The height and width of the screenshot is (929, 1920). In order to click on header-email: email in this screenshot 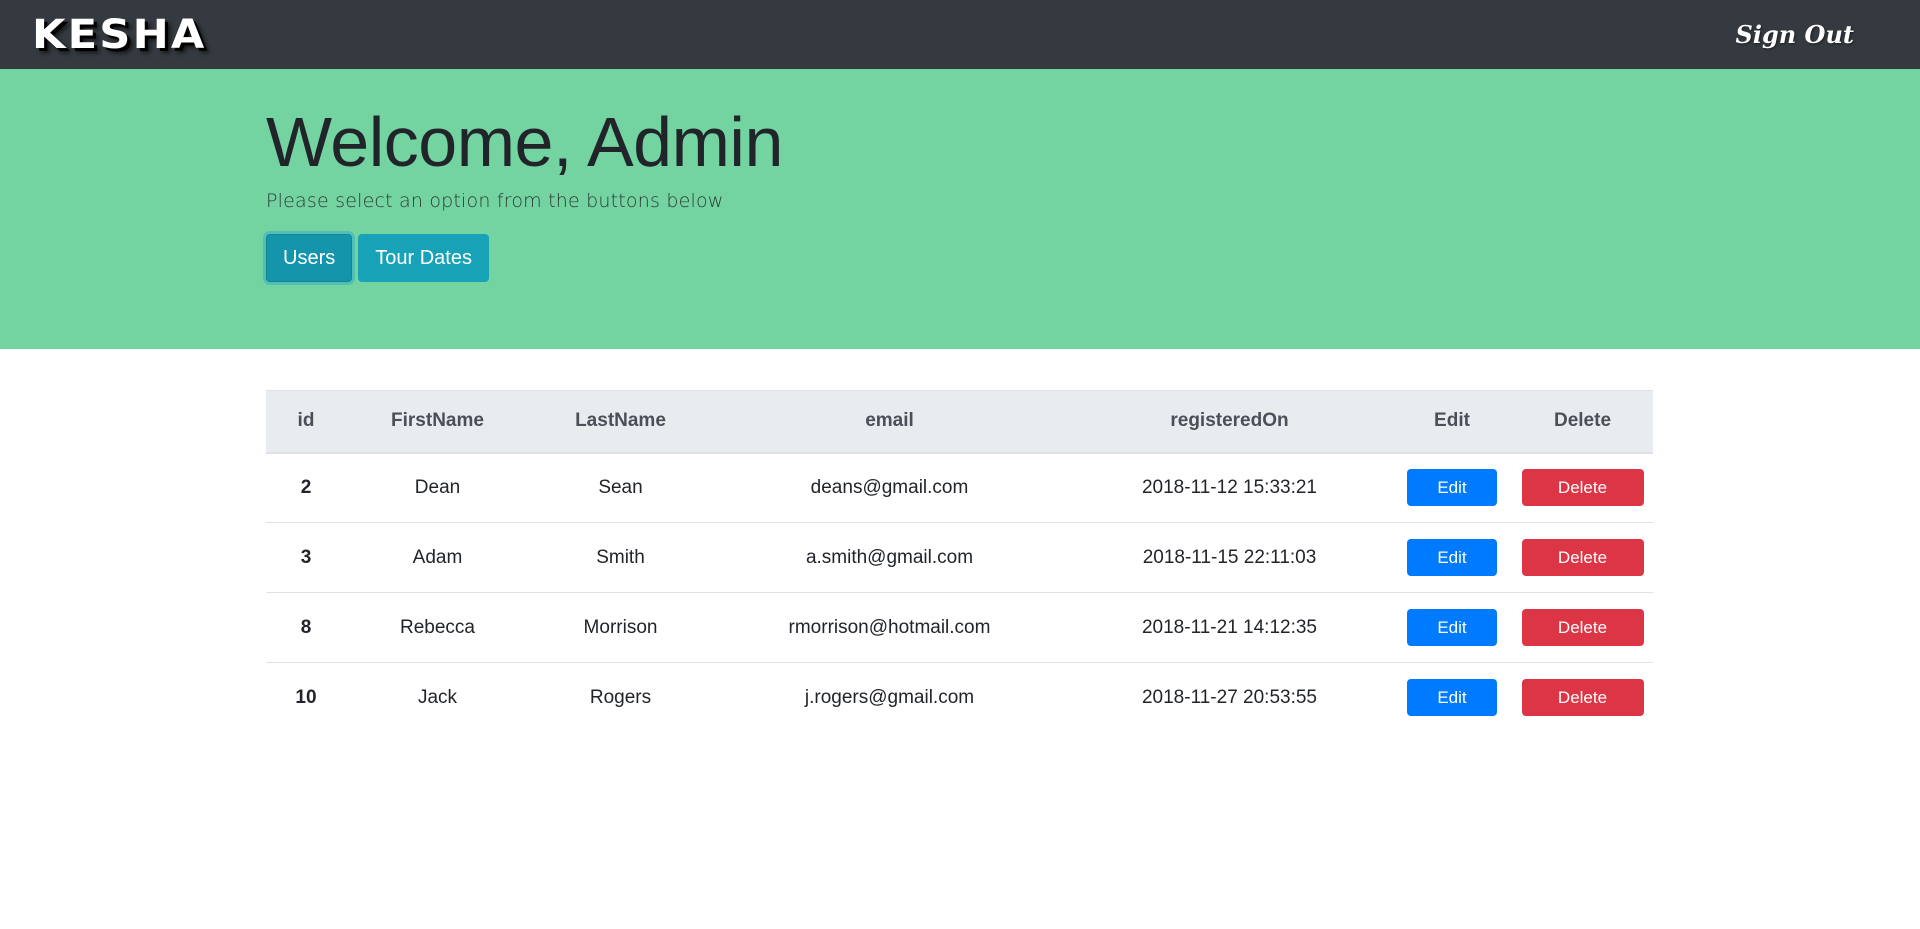, I will do `click(889, 422)`.